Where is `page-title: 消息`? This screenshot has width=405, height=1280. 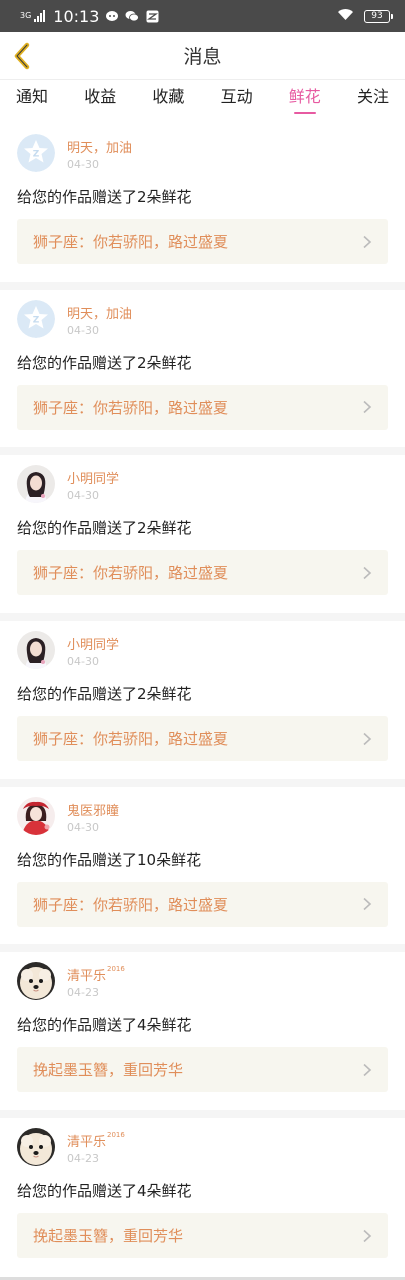 page-title: 消息 is located at coordinates (202, 57).